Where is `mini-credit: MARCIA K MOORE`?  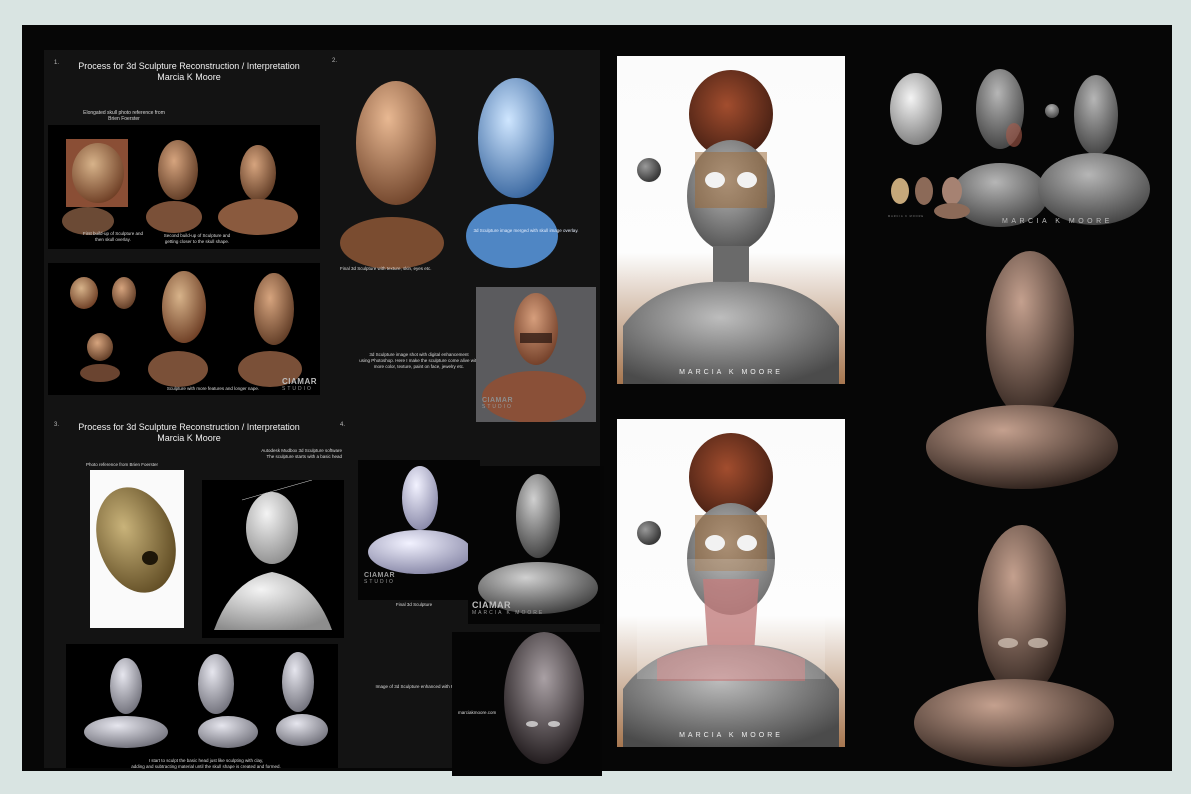
mini-credit: MARCIA K MOORE is located at coordinates (906, 216).